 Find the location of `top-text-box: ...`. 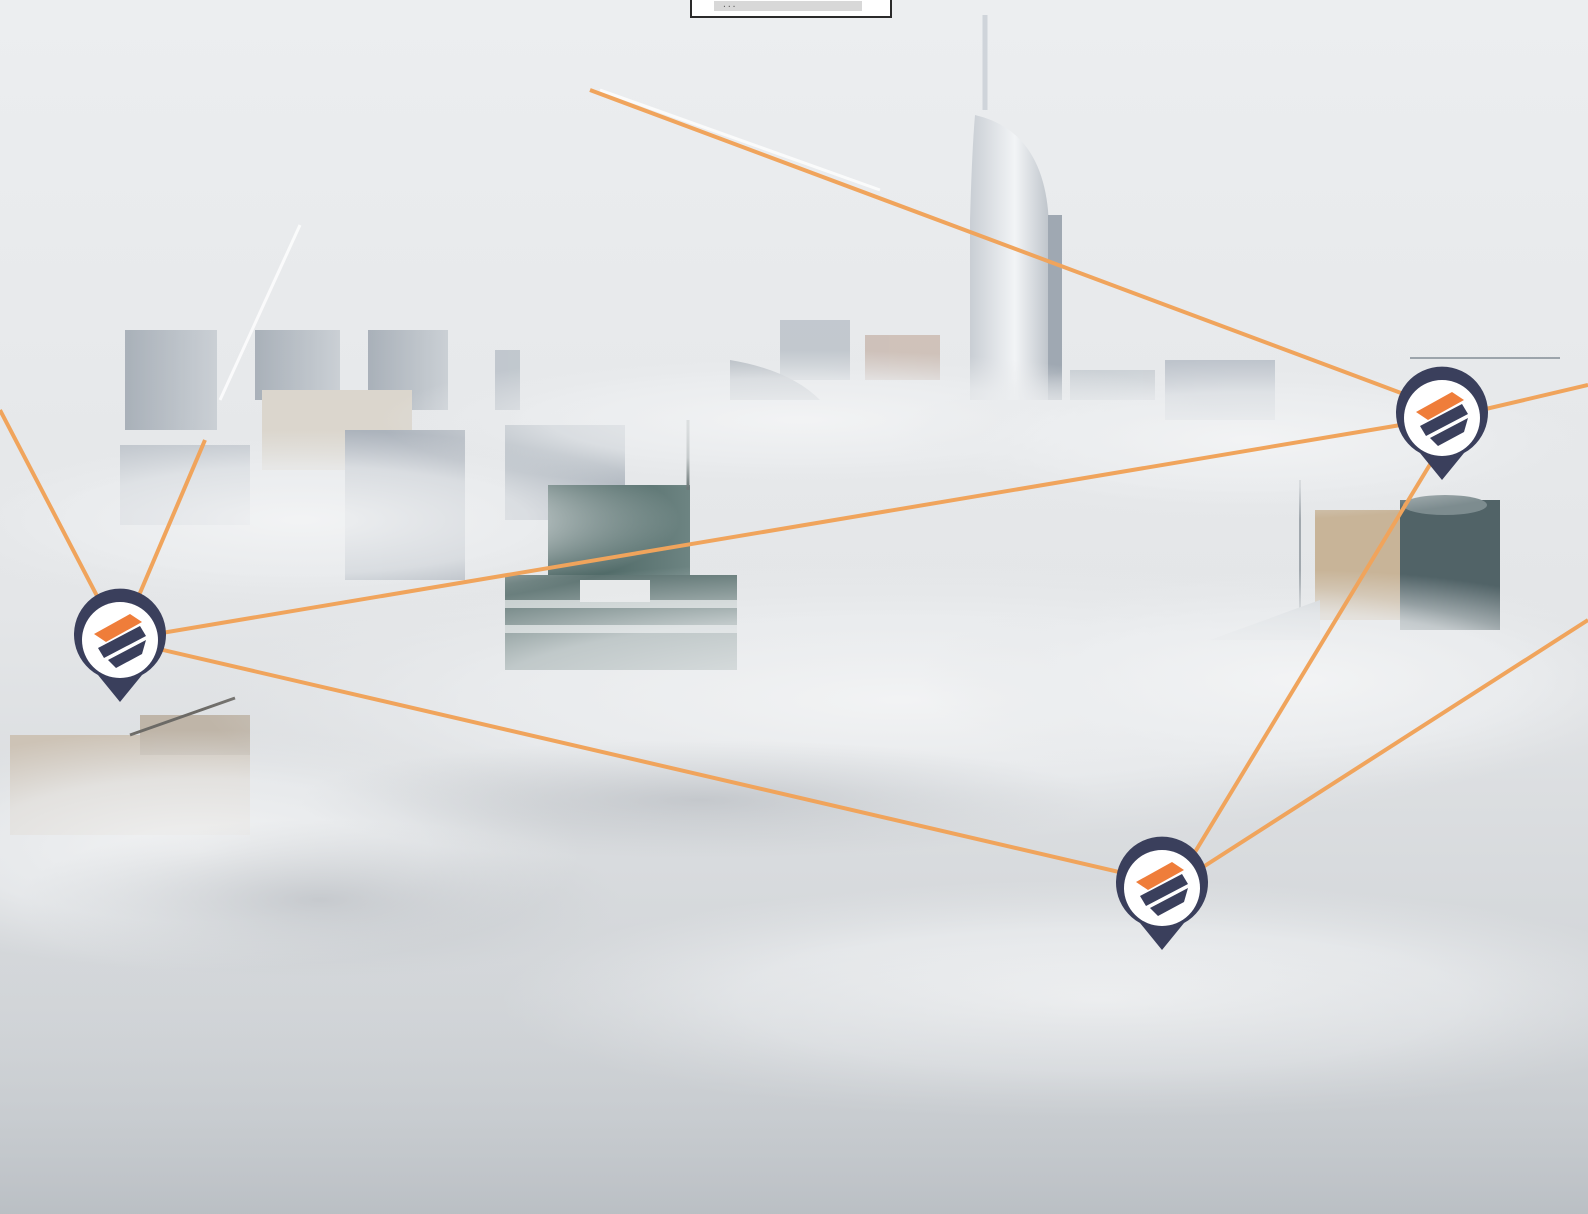

top-text-box: ... is located at coordinates (791, 9).